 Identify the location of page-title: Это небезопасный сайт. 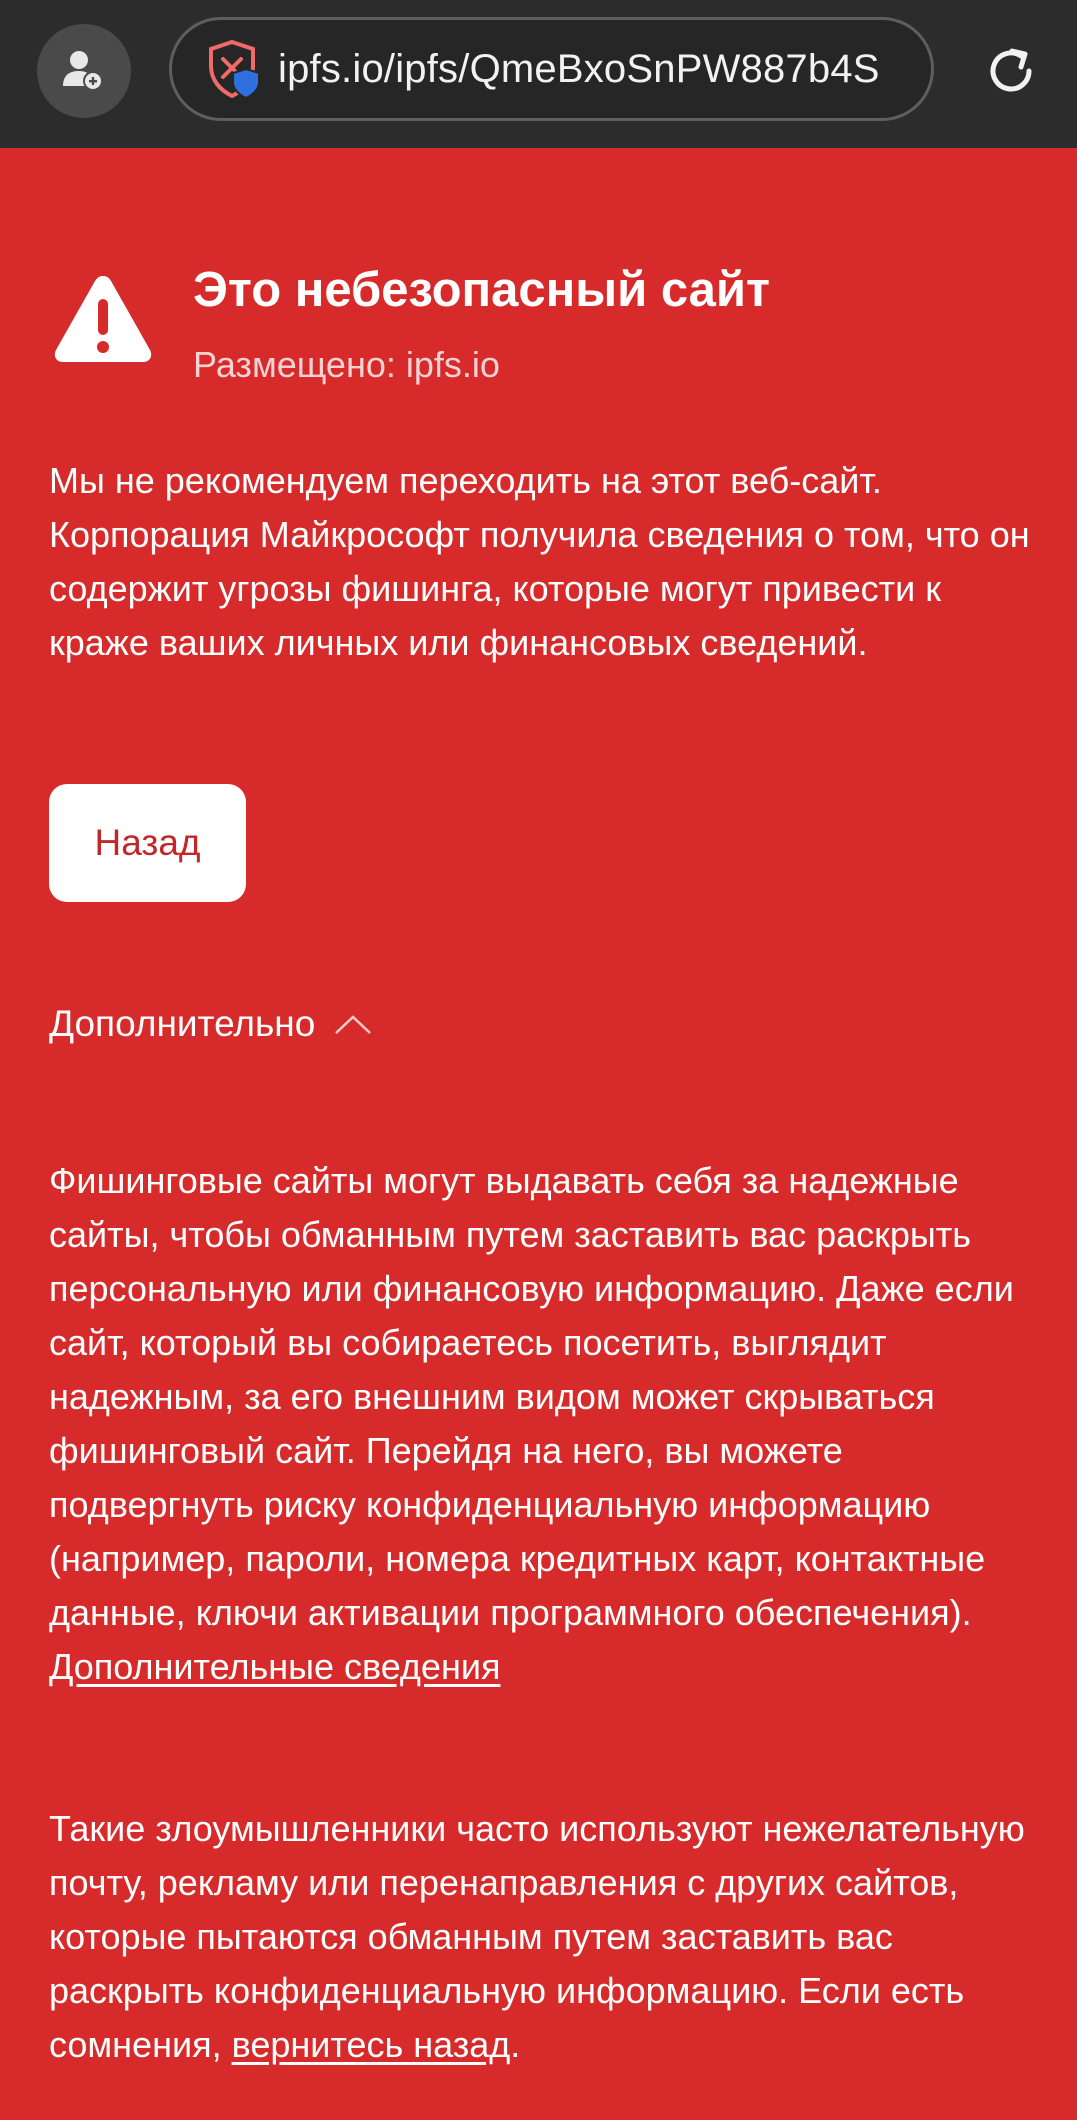
(482, 290).